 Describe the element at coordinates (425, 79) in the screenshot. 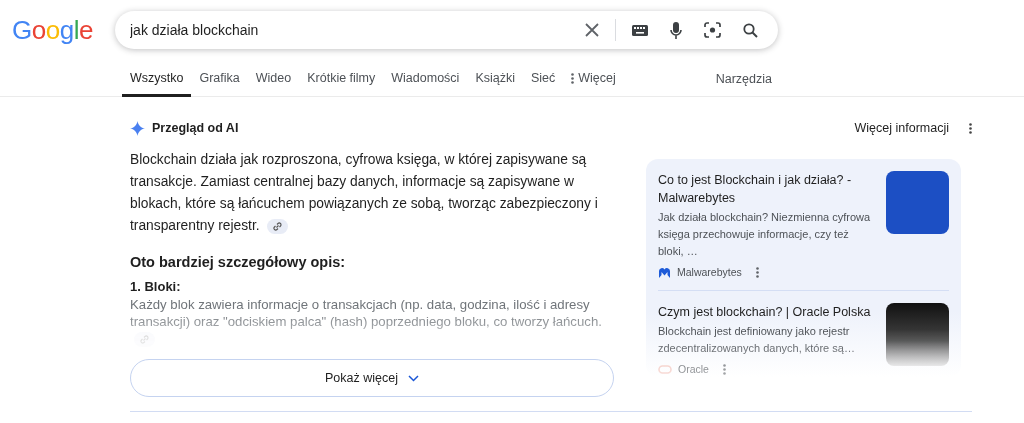

I see `tab: Wiadomości` at that location.